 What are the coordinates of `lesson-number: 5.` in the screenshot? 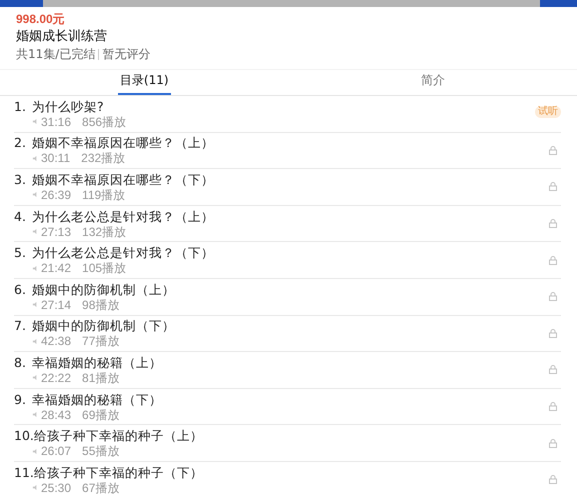 It's located at (20, 253).